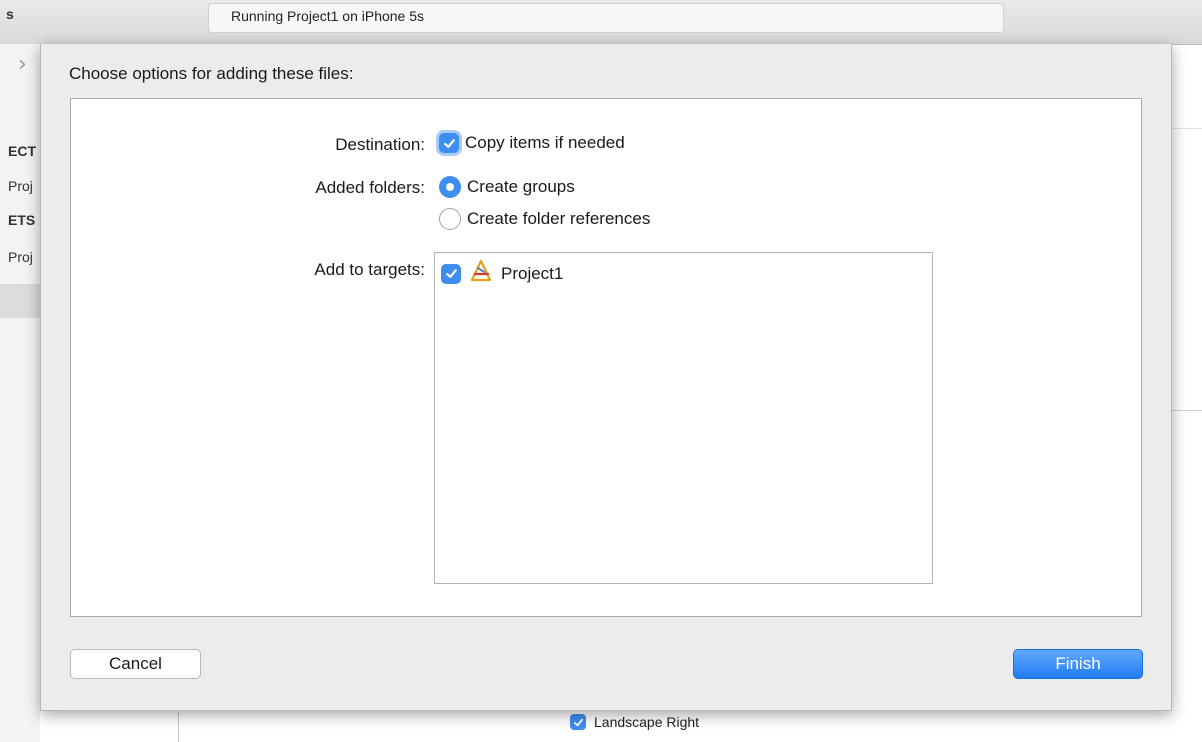 This screenshot has height=742, width=1202. What do you see at coordinates (1078, 664) in the screenshot?
I see `finish-button: Finish` at bounding box center [1078, 664].